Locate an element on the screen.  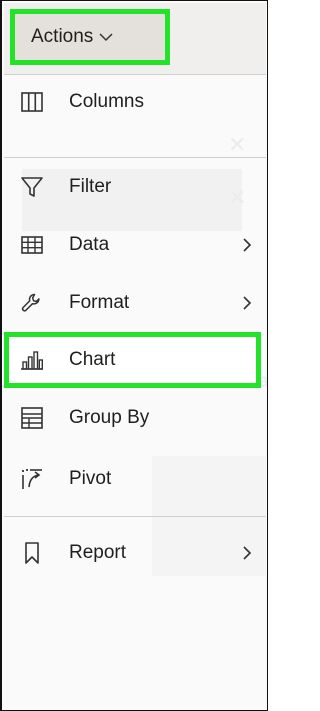
bar-chart-icon is located at coordinates (32, 360).